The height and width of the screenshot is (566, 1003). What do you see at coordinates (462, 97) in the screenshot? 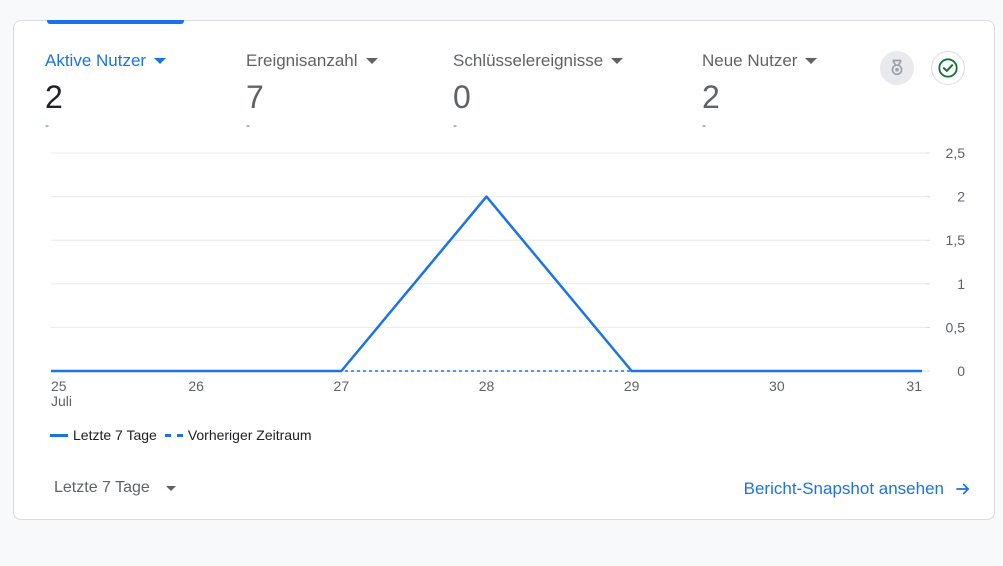
I see `metric-value: 0` at bounding box center [462, 97].